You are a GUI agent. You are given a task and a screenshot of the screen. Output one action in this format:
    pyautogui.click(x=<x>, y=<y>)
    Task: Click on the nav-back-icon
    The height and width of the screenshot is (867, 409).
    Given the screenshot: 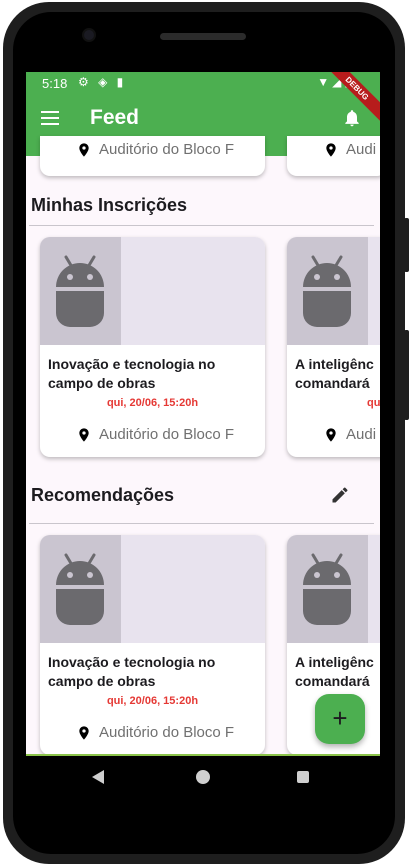 What is the action you would take?
    pyautogui.click(x=98, y=777)
    